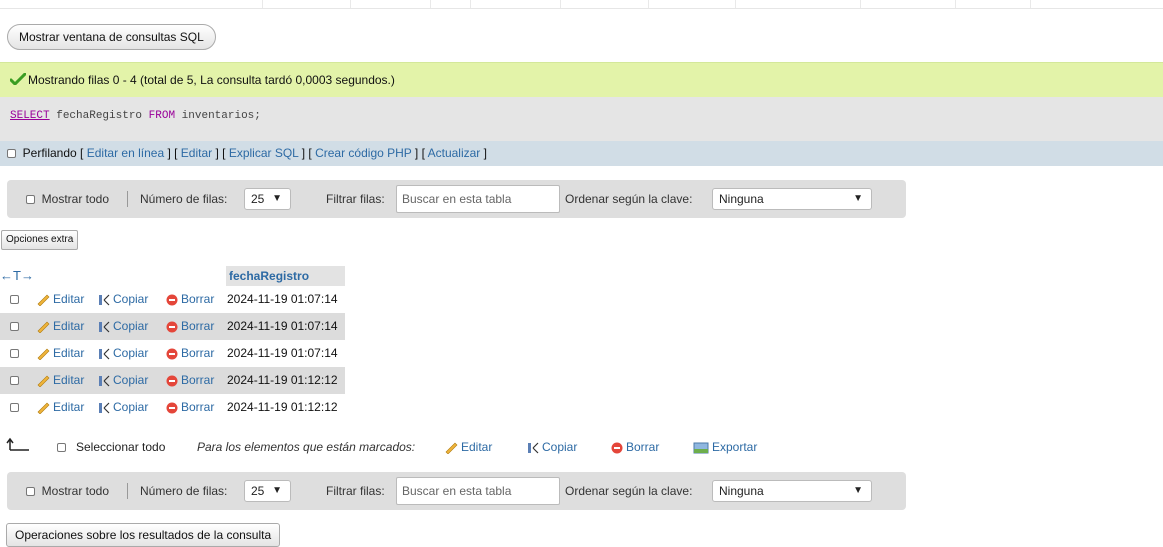 The height and width of the screenshot is (547, 1163). I want to click on profiling-checkbox, so click(11, 153).